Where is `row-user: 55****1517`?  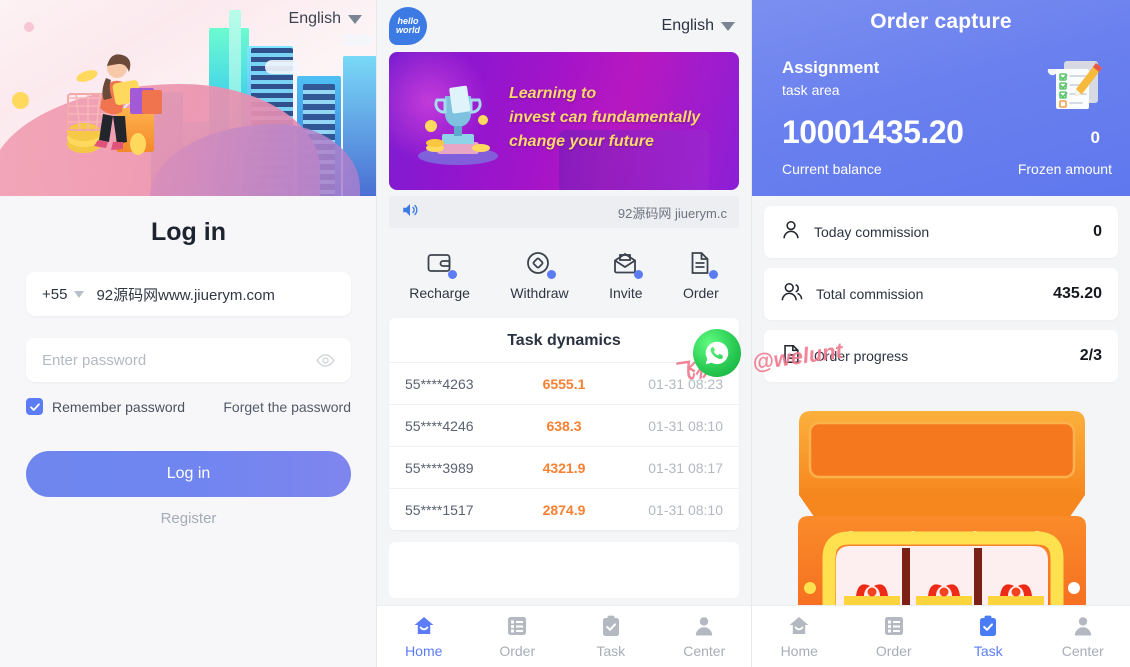 row-user: 55****1517 is located at coordinates (439, 509).